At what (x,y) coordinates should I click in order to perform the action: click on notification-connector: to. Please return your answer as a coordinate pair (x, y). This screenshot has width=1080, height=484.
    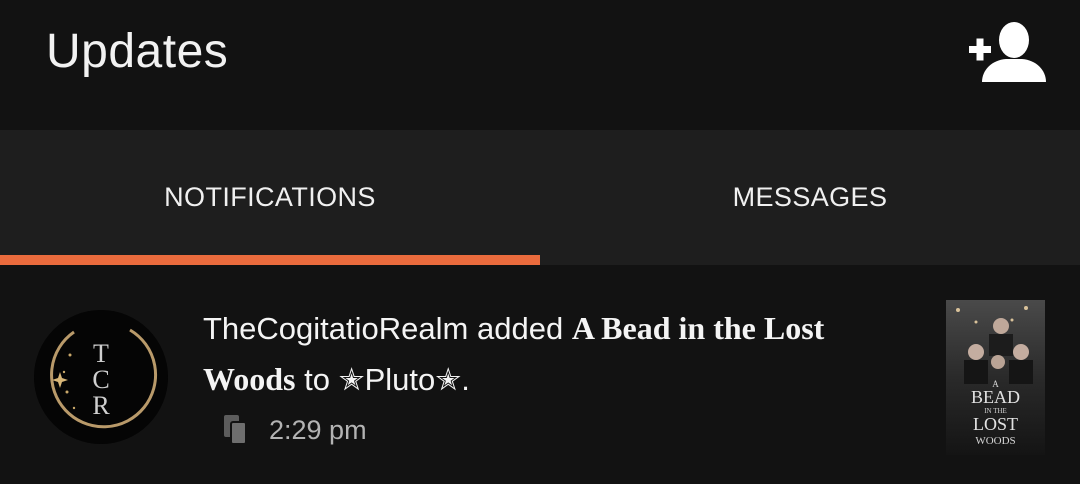
    Looking at the image, I should click on (317, 379).